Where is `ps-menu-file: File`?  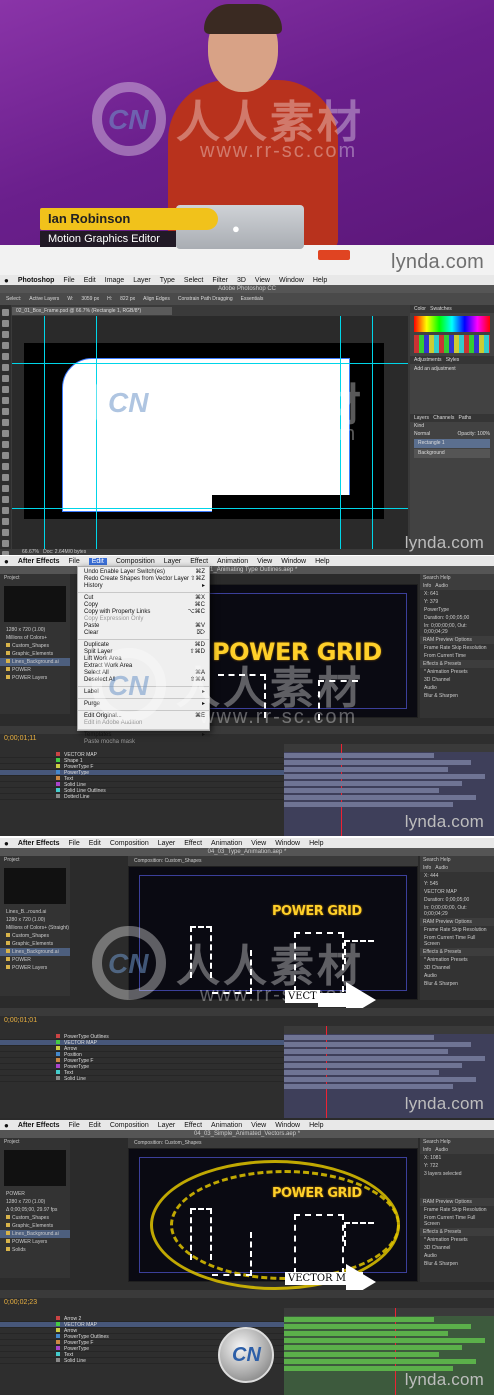 ps-menu-file: File is located at coordinates (68, 280).